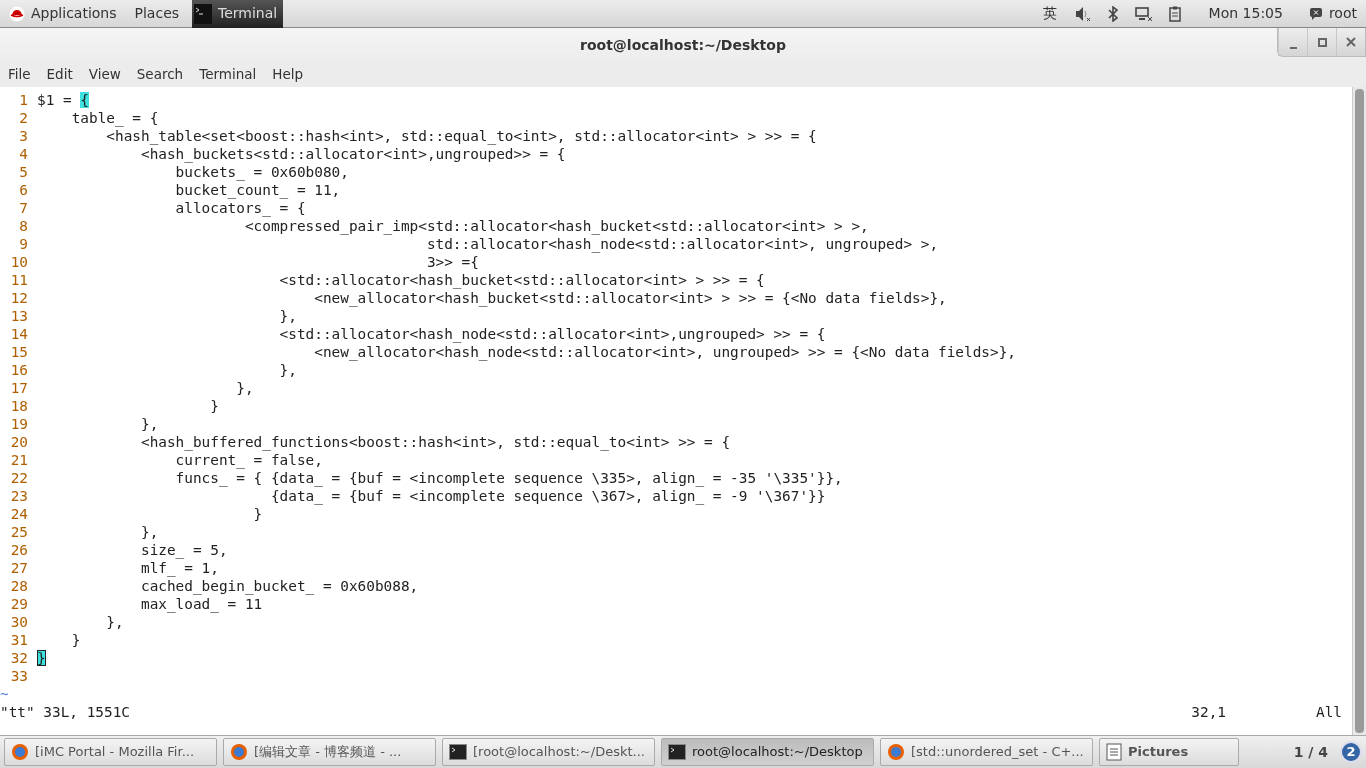 Image resolution: width=1366 pixels, height=768 pixels. What do you see at coordinates (104, 74) in the screenshot?
I see `menu-item: View` at bounding box center [104, 74].